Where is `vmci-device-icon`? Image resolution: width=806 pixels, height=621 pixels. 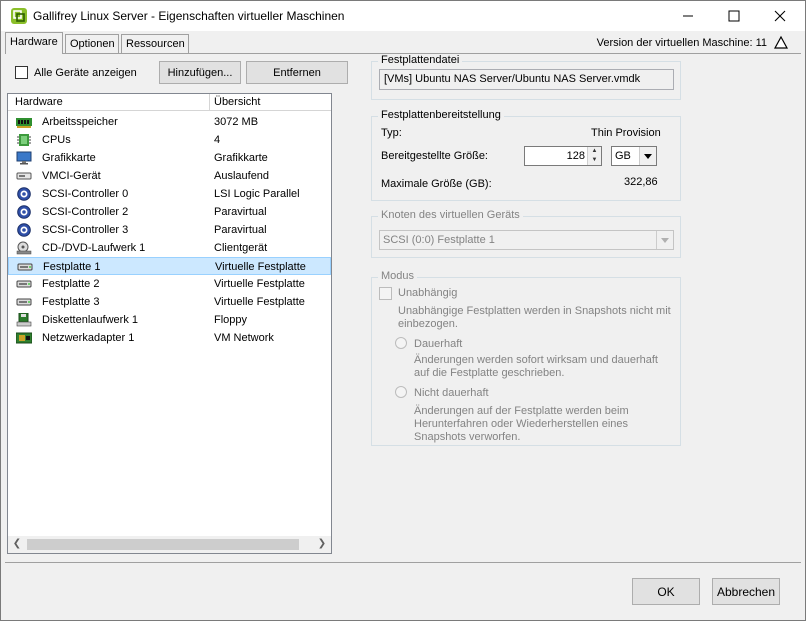
vmci-device-icon is located at coordinates (24, 176).